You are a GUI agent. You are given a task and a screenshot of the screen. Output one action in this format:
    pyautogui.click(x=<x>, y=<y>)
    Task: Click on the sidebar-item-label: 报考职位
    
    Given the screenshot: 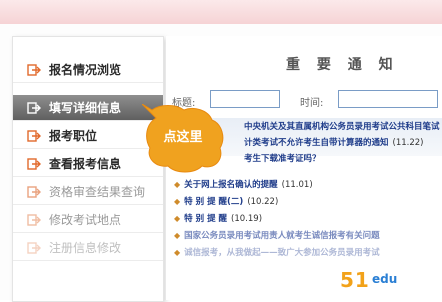 What is the action you would take?
    pyautogui.click(x=73, y=136)
    